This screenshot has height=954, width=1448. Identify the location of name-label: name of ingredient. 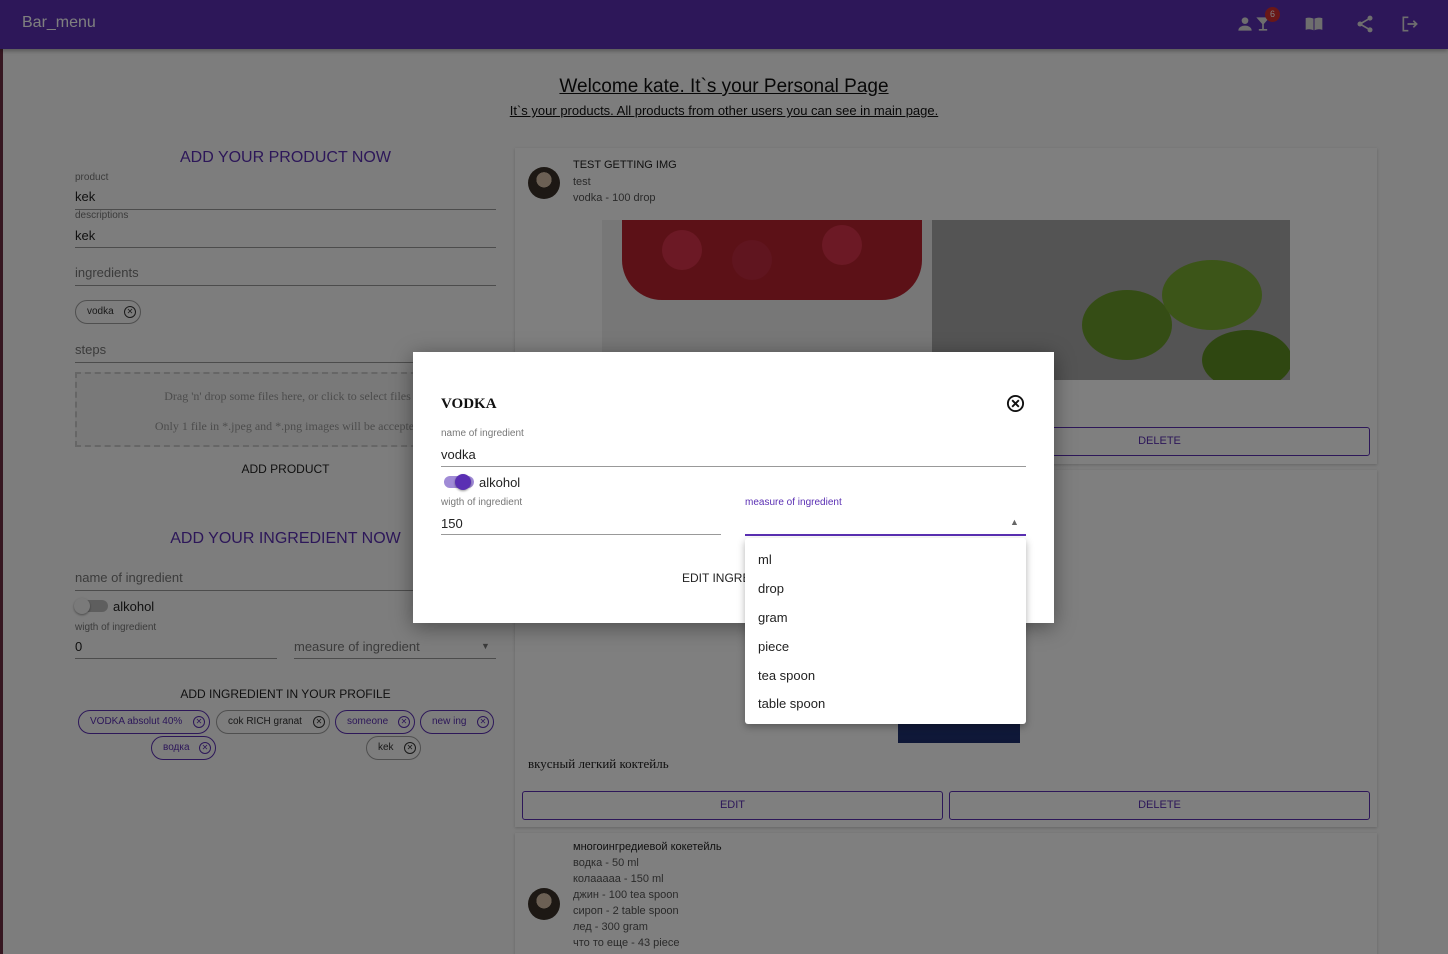
(482, 433).